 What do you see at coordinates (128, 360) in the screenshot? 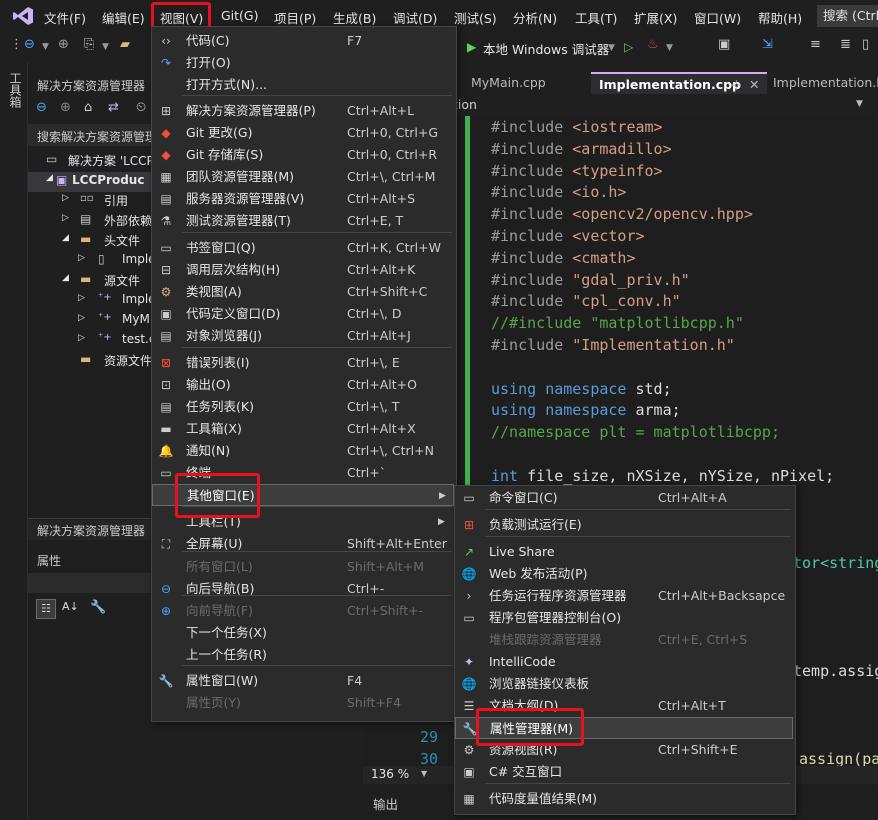
I see `tree-item-resources: 资源文件` at bounding box center [128, 360].